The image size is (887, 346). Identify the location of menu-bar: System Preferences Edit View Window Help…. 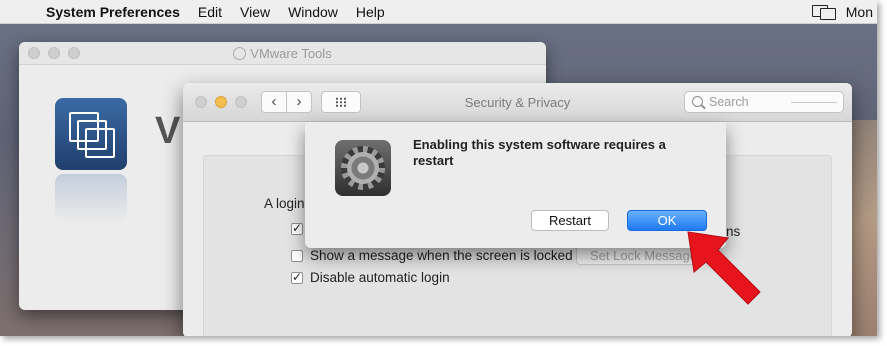
(438, 12).